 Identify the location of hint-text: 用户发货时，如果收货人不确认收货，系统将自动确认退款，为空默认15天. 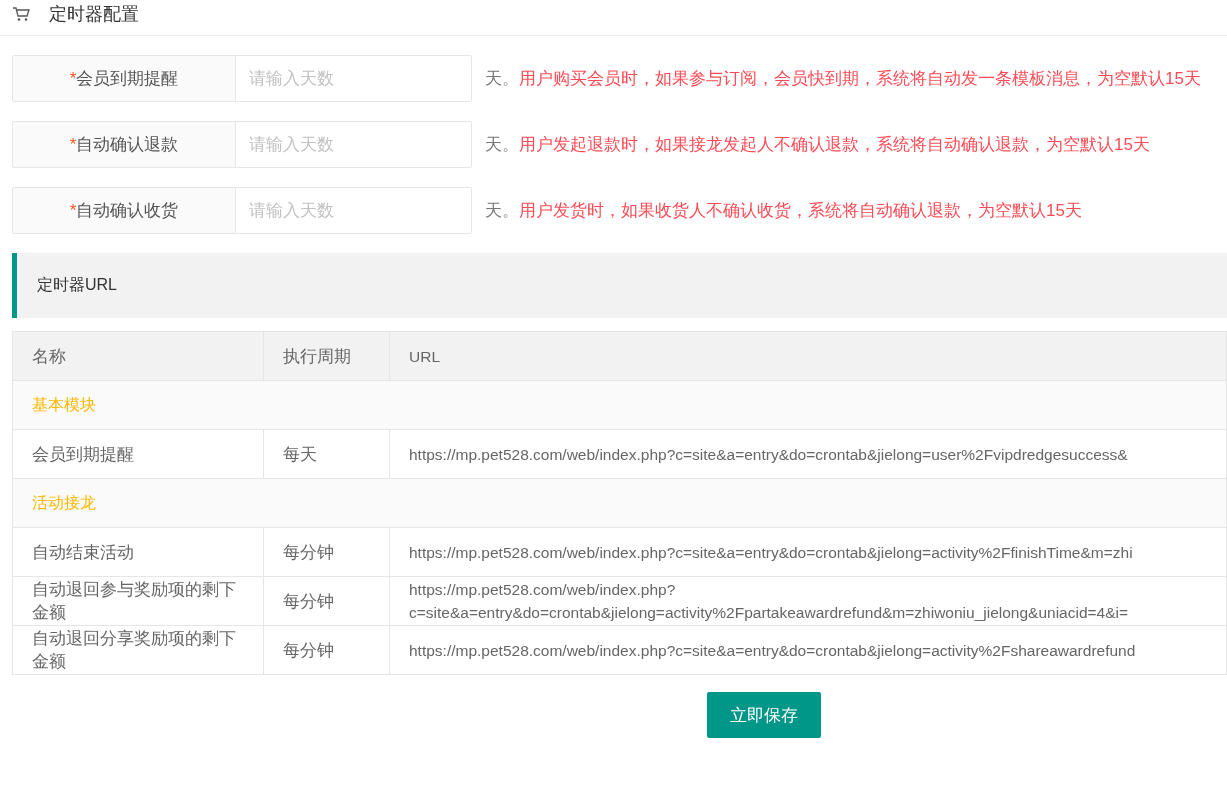
(800, 211).